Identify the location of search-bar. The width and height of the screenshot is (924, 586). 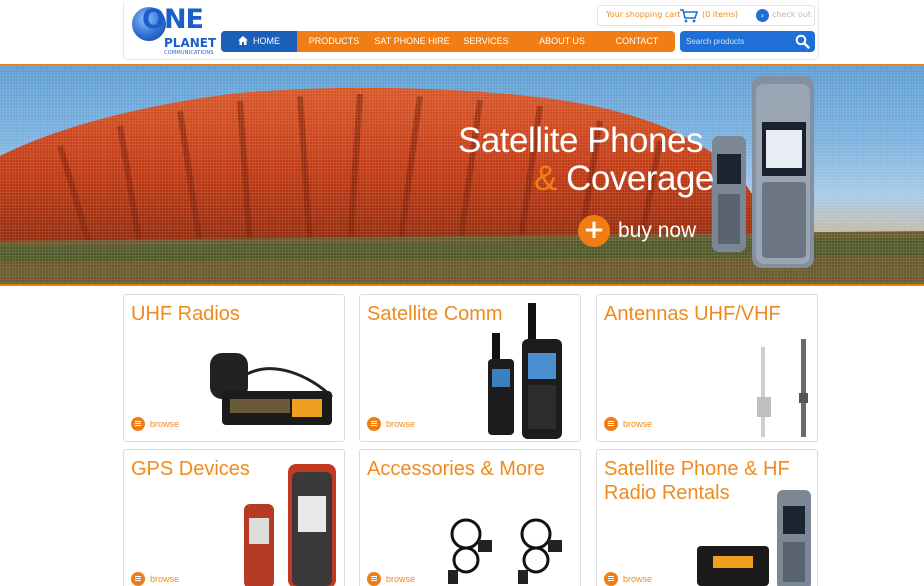
(747, 41).